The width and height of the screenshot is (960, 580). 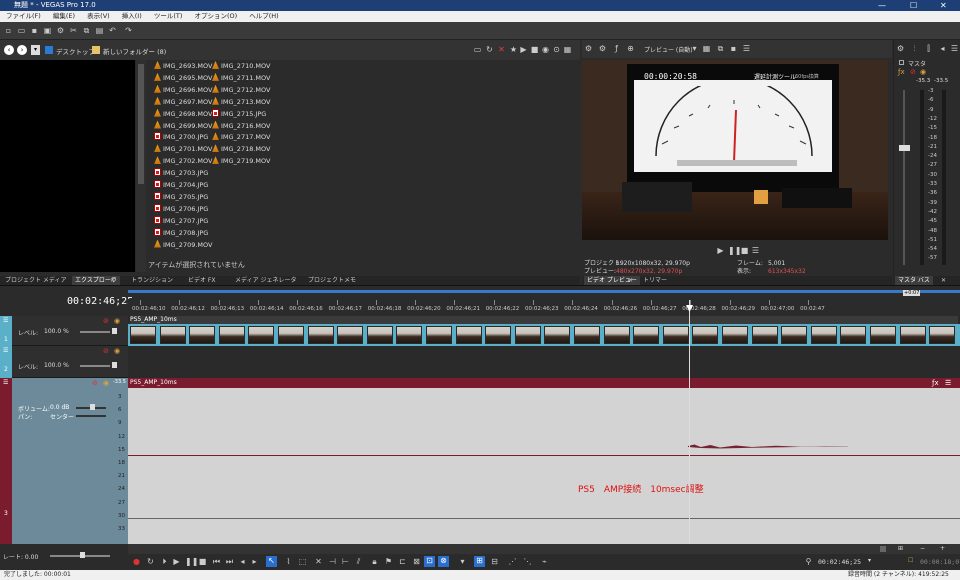 What do you see at coordinates (92, 407) in the screenshot?
I see `volume-knob` at bounding box center [92, 407].